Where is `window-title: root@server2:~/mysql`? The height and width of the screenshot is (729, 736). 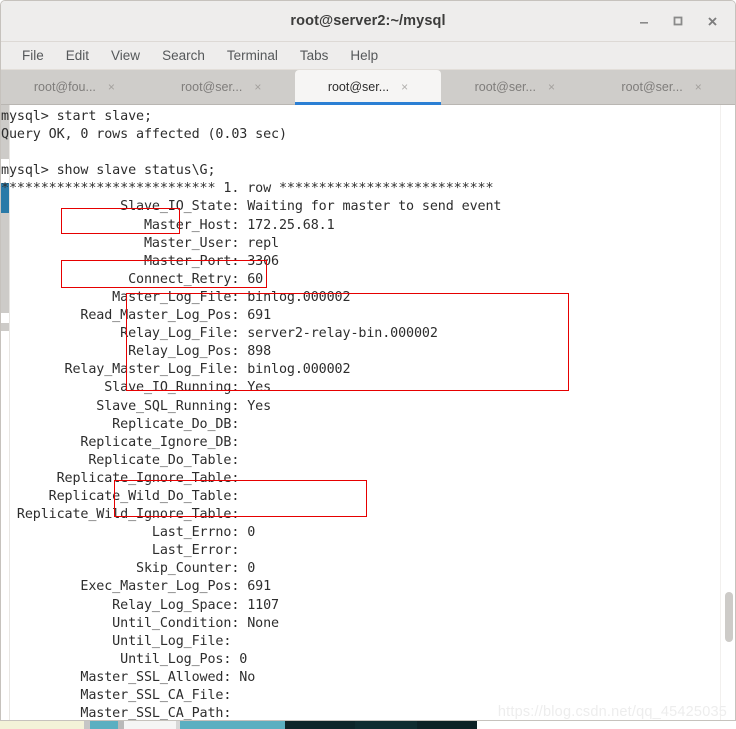
window-title: root@server2:~/mysql is located at coordinates (368, 21).